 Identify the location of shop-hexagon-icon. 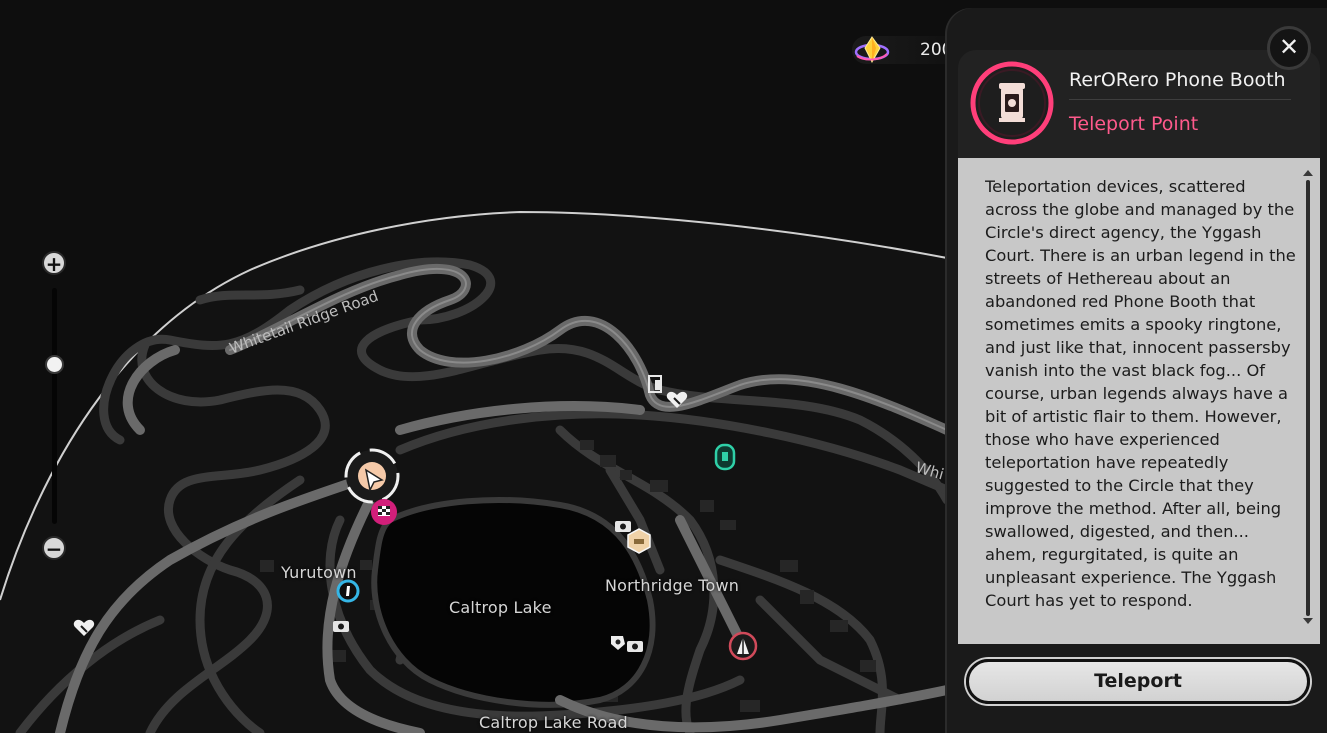
(639, 541).